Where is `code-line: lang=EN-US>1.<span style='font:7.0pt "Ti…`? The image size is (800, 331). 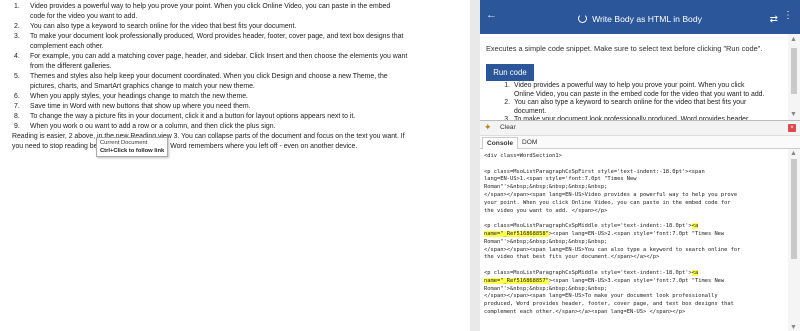
code-line: lang=EN-US>1.<span style='font:7.0pt "Ti… is located at coordinates (634, 180).